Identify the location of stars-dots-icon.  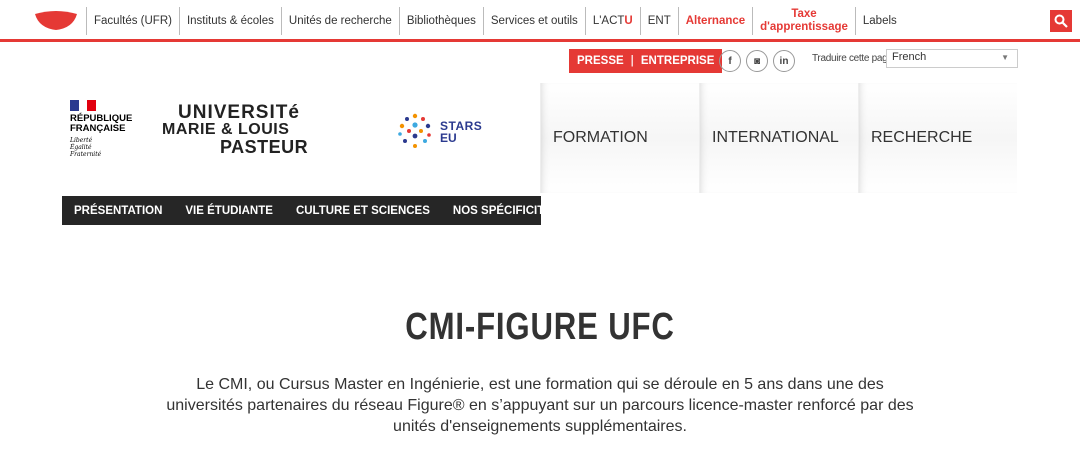
(414, 130).